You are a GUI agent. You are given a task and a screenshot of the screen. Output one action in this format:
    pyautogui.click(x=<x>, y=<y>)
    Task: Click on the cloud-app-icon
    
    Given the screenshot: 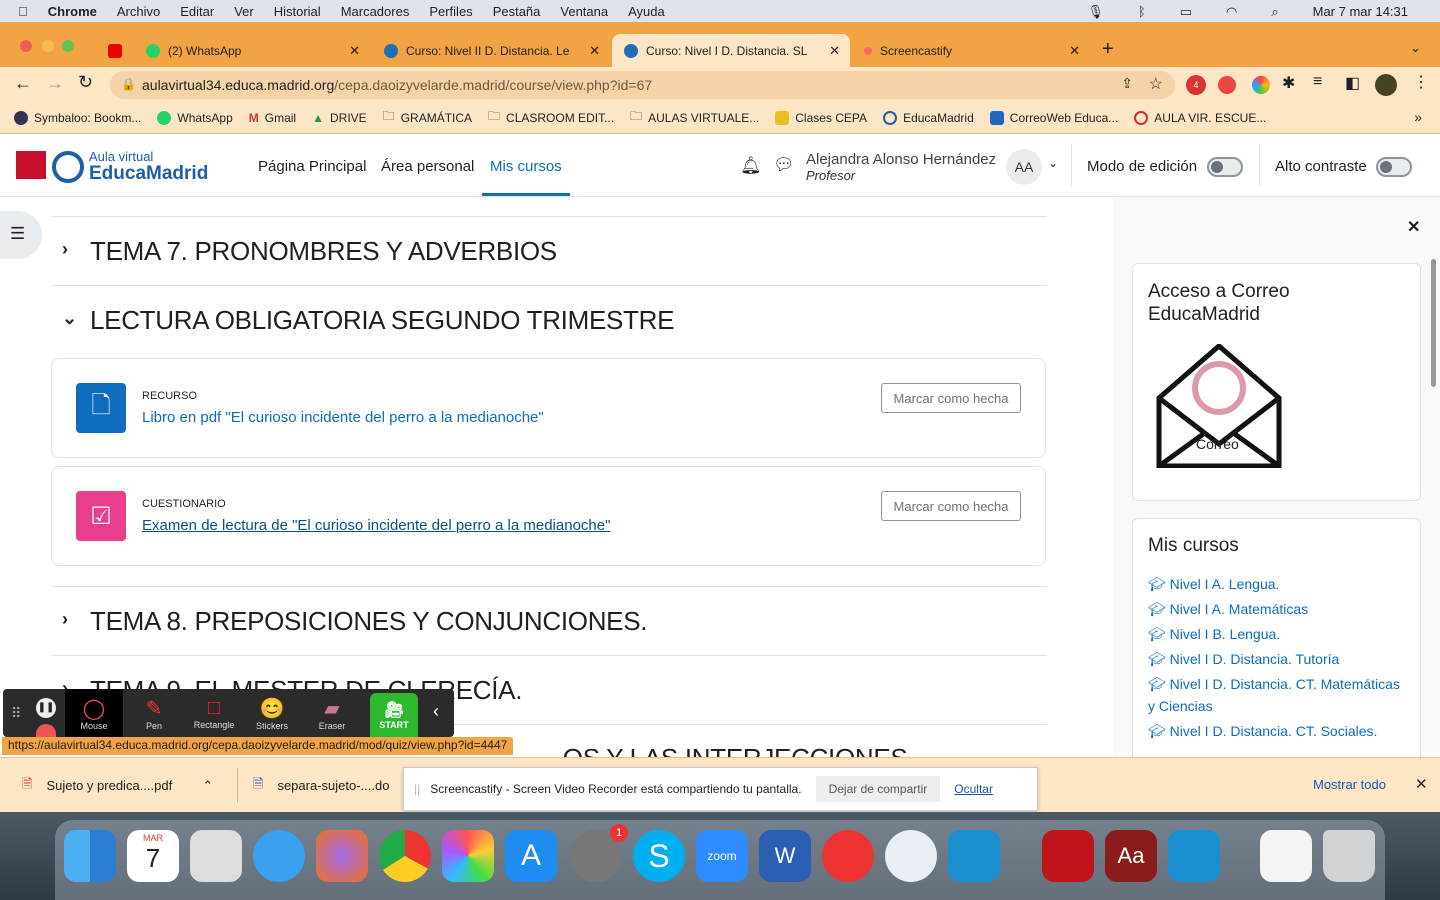 What is the action you would take?
    pyautogui.click(x=974, y=856)
    